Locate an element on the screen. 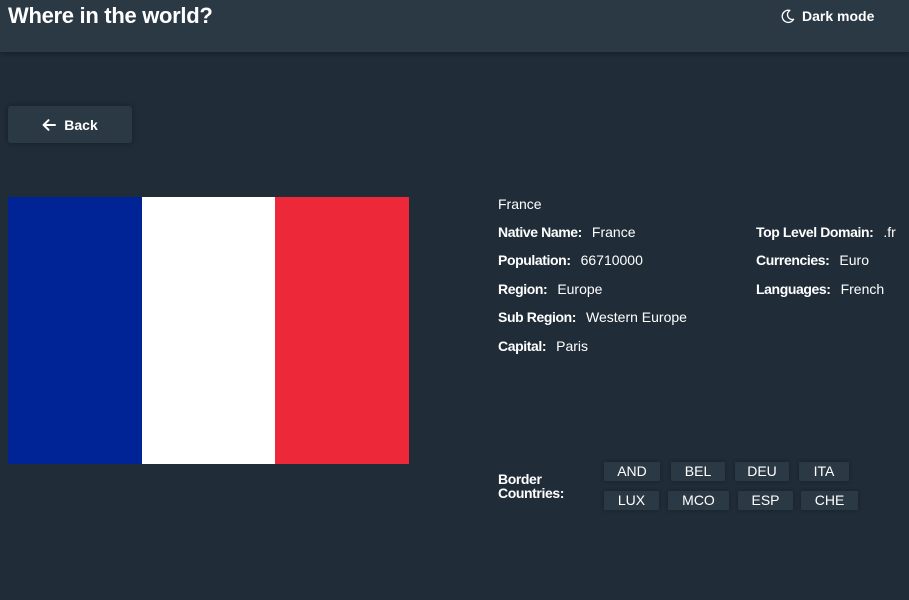 The image size is (909, 600). population-label: Population: is located at coordinates (534, 260).